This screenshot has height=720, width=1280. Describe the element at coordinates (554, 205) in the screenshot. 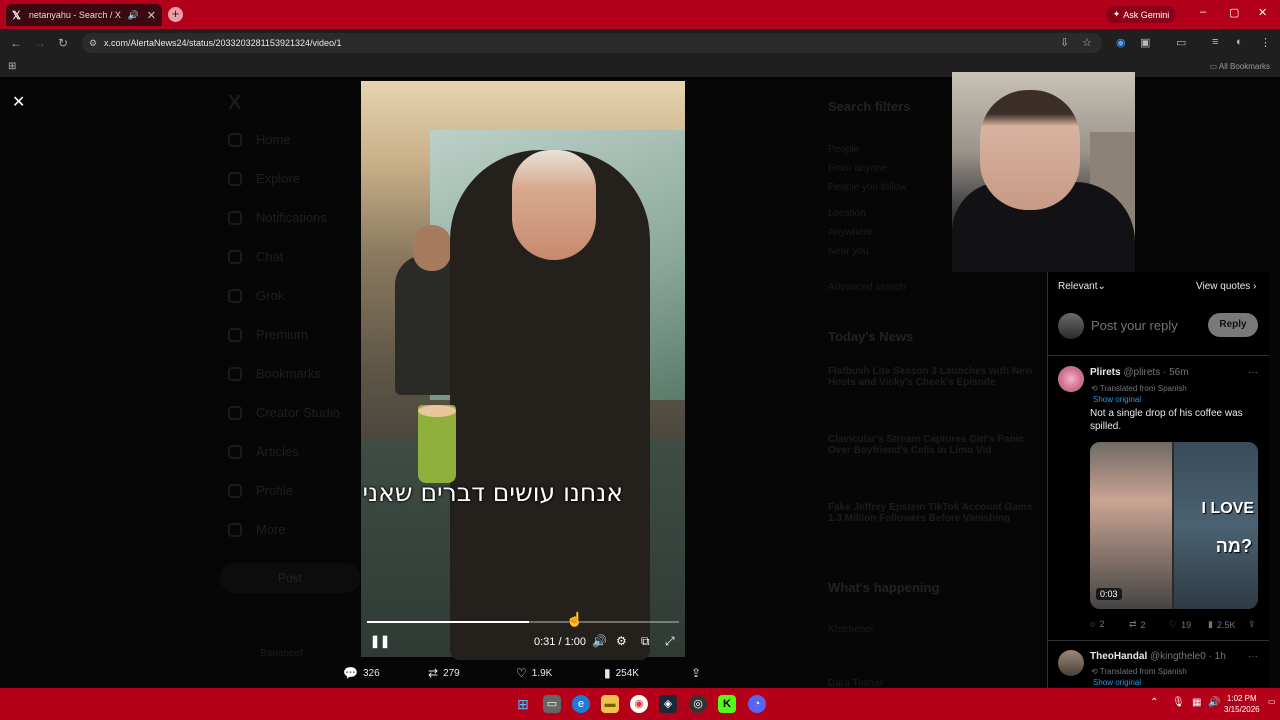

I see `video-person-head` at that location.